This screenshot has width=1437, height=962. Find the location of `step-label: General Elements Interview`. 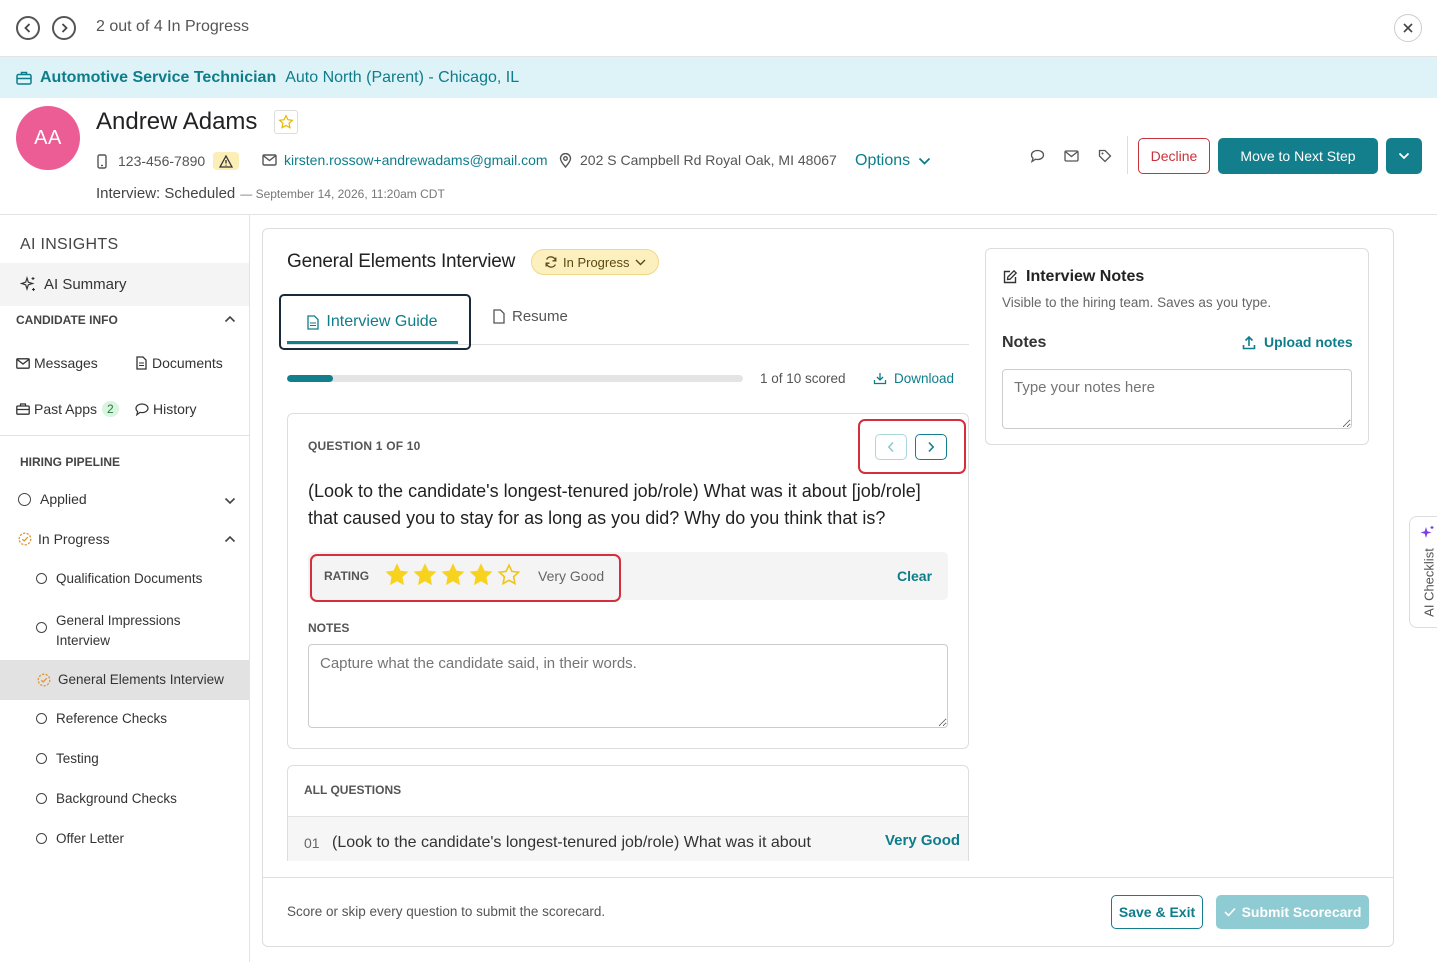

step-label: General Elements Interview is located at coordinates (141, 679).